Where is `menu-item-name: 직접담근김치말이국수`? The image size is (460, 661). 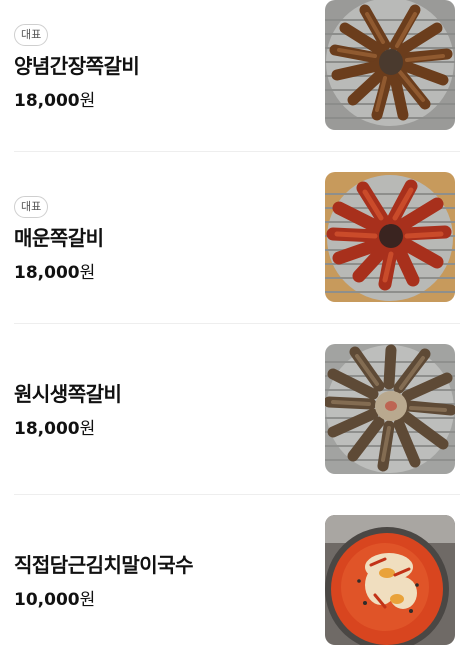
menu-item-name: 직접담근김치말이국수 is located at coordinates (104, 565).